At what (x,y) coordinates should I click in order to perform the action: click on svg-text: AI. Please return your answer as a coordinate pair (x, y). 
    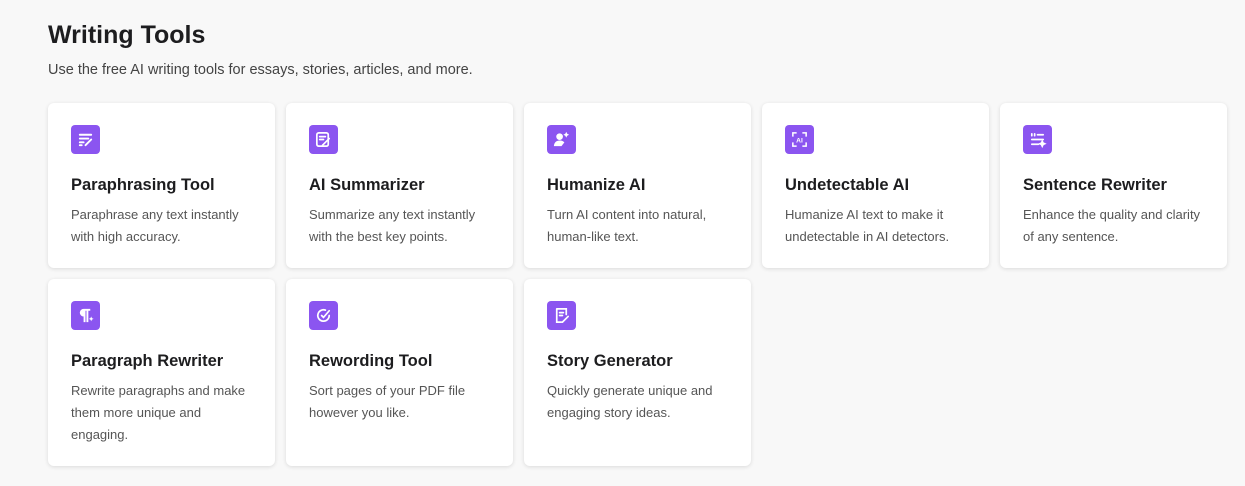
    Looking at the image, I should click on (799, 140).